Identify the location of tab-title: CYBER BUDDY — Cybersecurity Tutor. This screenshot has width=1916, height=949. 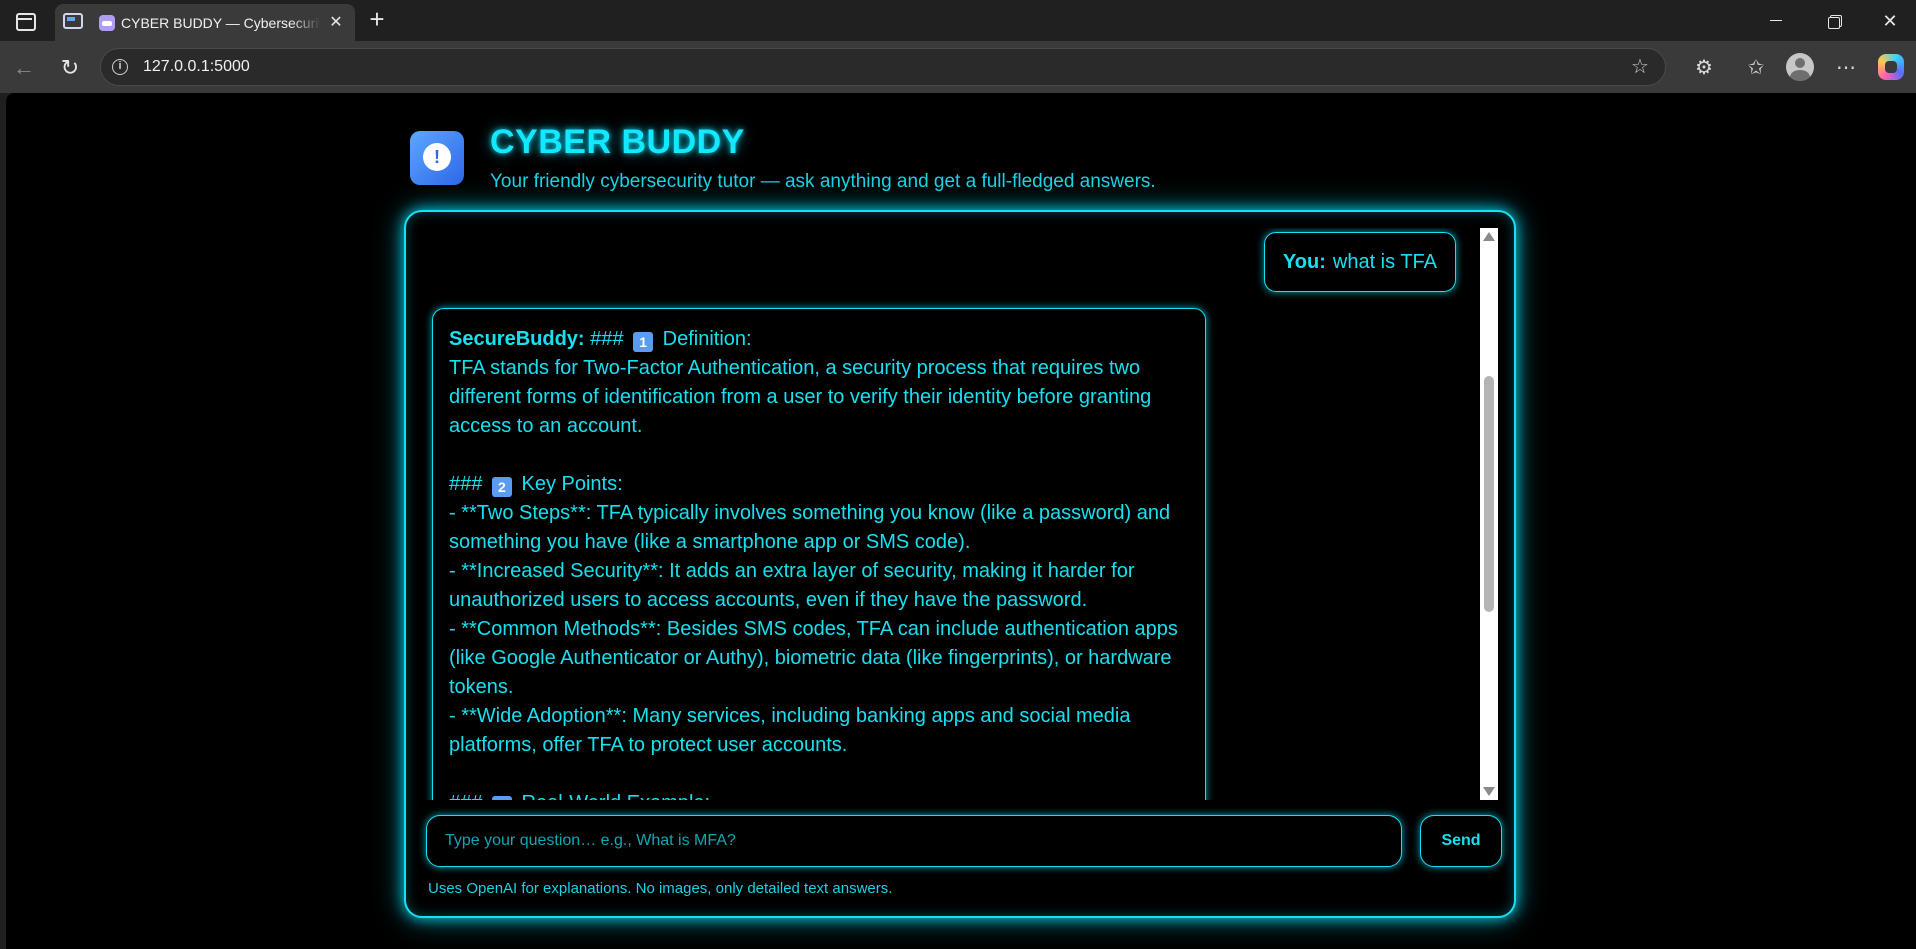
(221, 23).